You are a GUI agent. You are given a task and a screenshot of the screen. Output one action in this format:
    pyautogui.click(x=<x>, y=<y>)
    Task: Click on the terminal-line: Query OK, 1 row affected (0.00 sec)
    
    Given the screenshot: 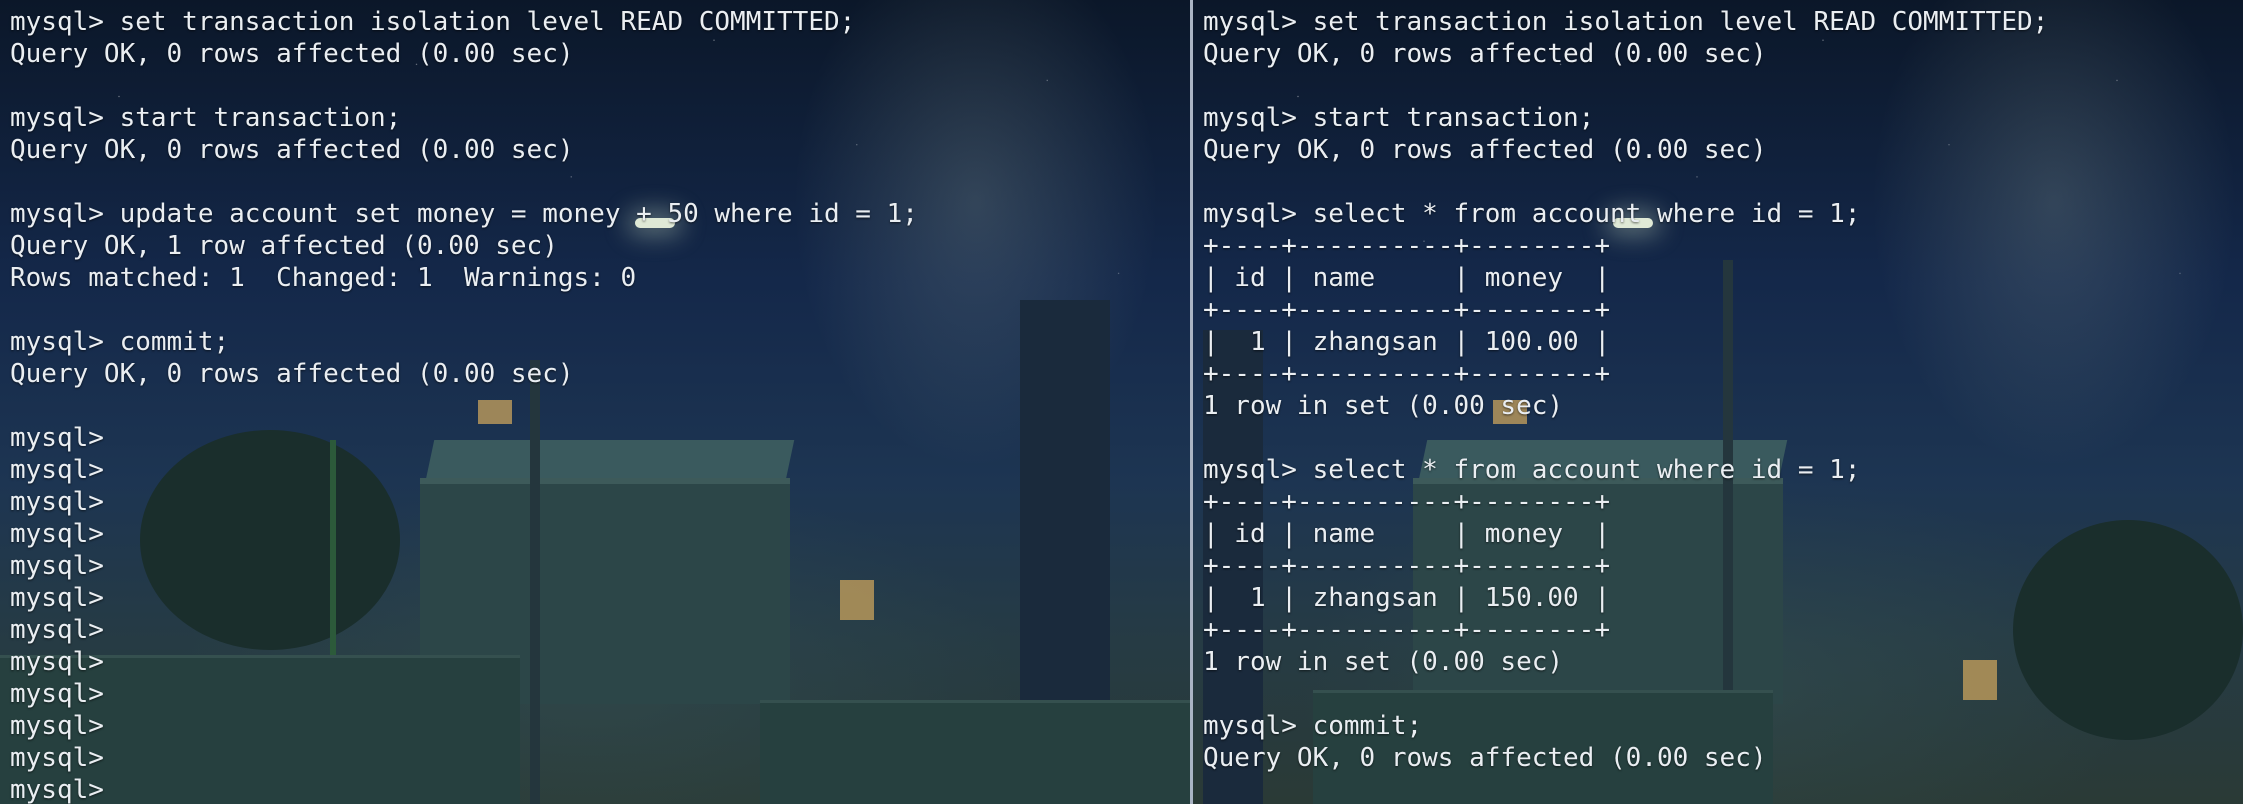 What is the action you would take?
    pyautogui.click(x=284, y=246)
    